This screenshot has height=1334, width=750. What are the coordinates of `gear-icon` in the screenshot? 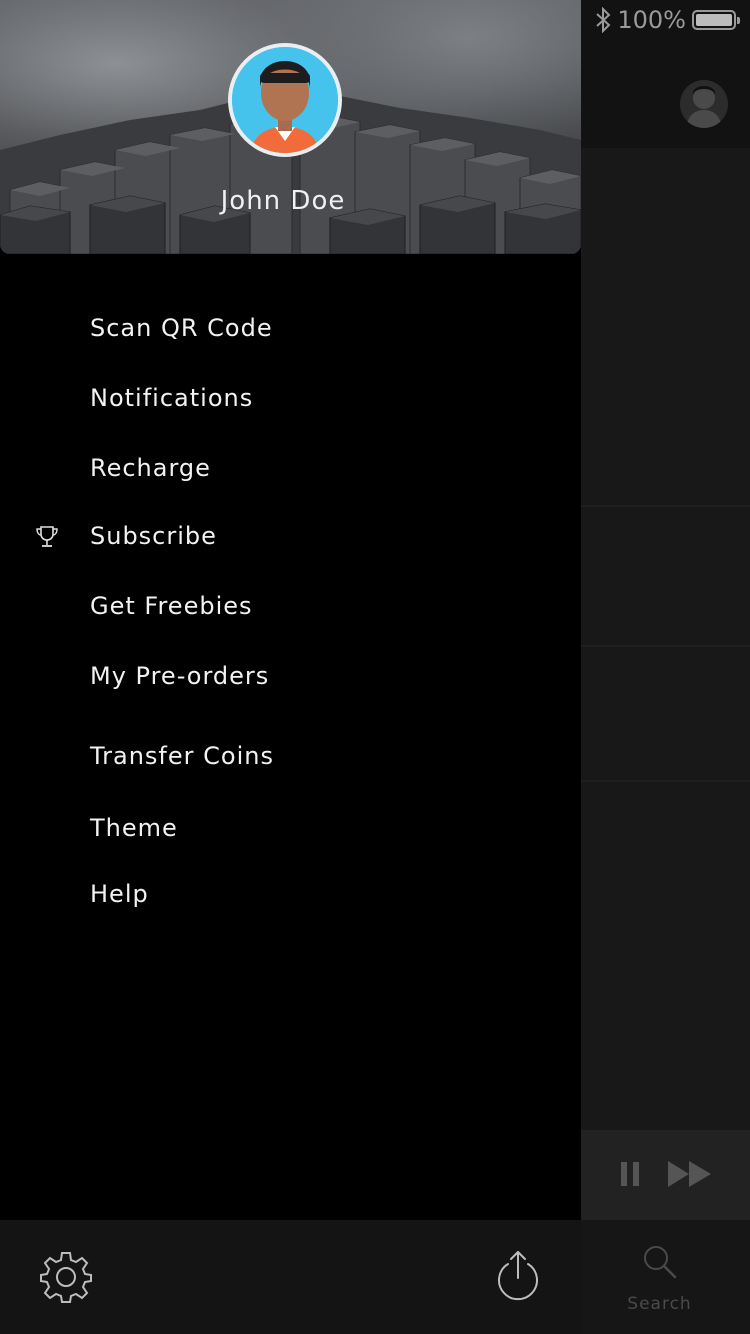 It's located at (66, 1277).